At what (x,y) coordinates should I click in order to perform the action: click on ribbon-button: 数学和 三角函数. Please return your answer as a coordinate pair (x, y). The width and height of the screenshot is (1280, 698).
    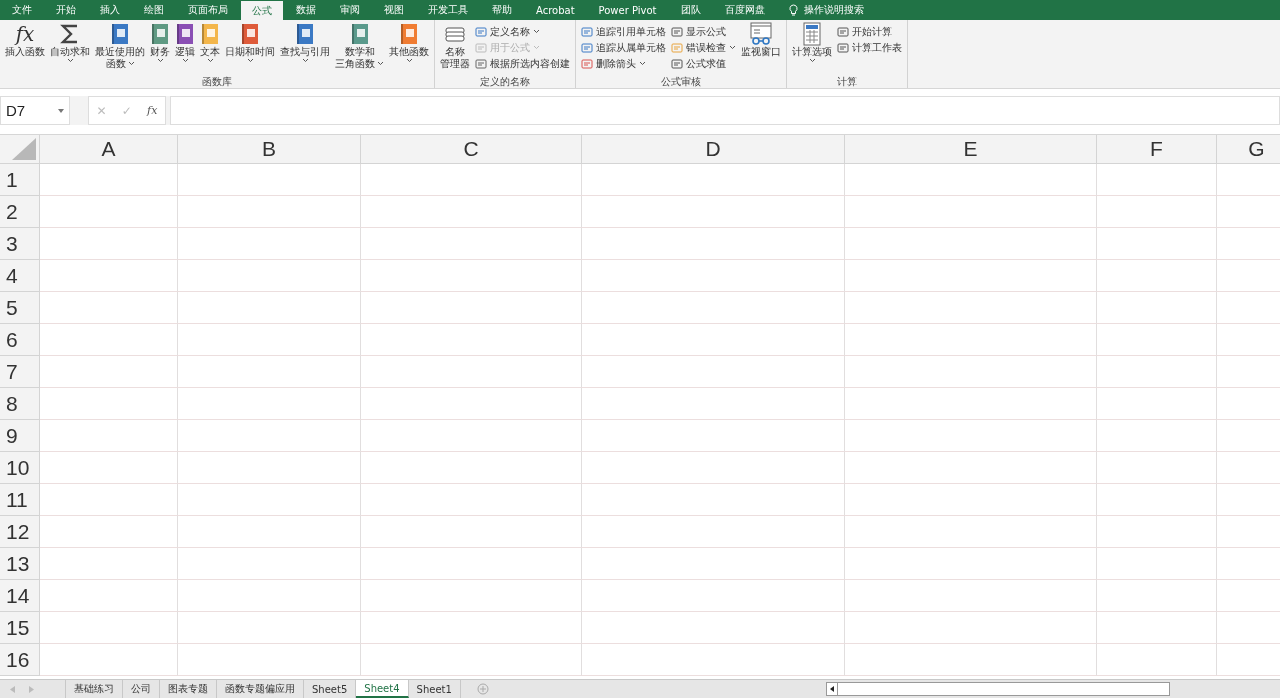
    Looking at the image, I should click on (359, 46).